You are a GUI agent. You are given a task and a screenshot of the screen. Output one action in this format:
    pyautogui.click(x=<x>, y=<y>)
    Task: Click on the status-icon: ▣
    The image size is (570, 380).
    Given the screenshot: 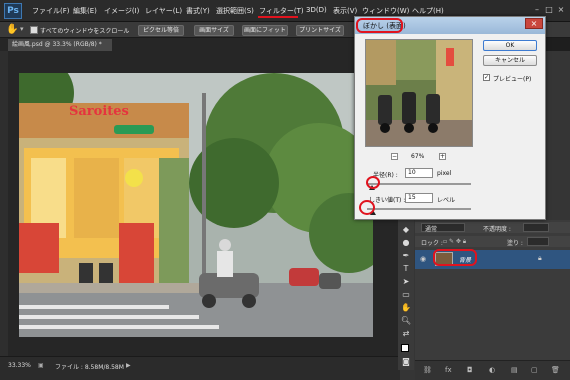 What is the action you would take?
    pyautogui.click(x=41, y=365)
    